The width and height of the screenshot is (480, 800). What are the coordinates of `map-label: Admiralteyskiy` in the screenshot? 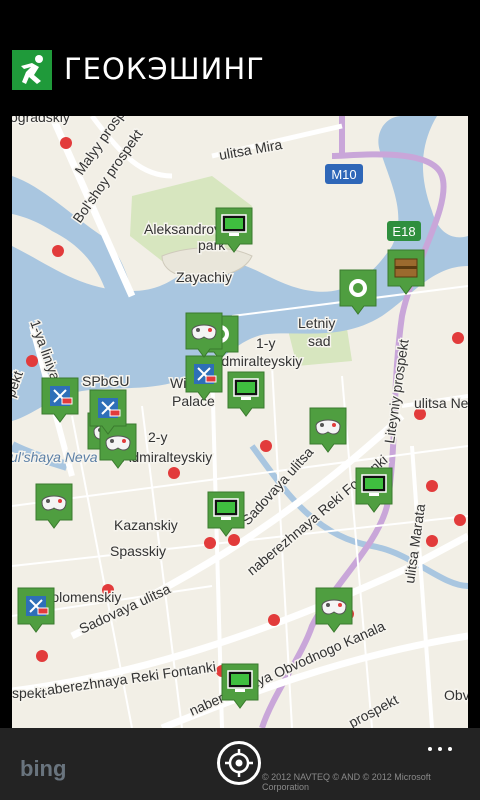 It's located at (257, 361).